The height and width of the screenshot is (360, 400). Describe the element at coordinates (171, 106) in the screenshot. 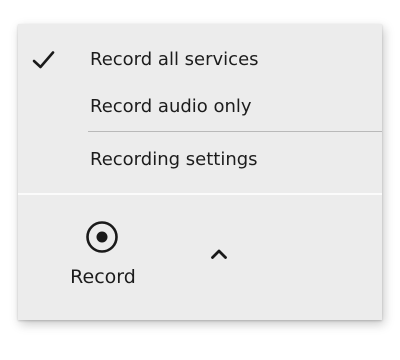

I see `menu-item-label: Record audio only` at that location.